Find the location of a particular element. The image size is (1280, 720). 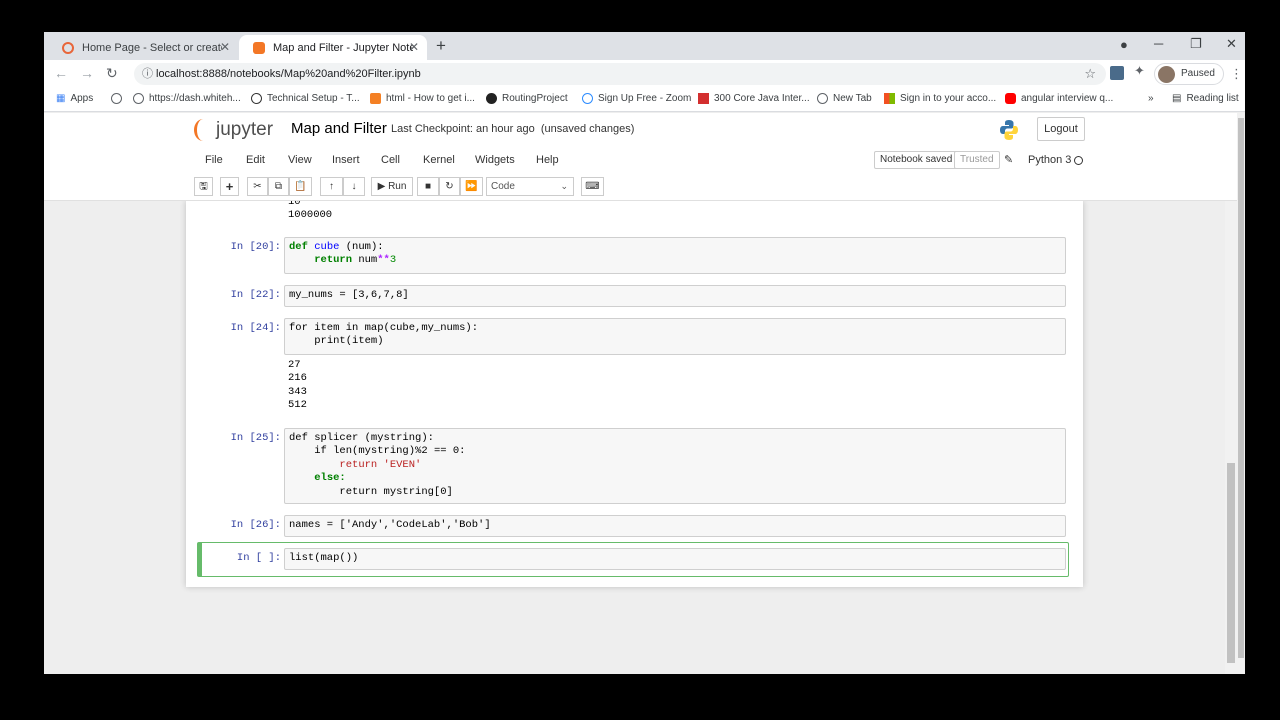

code-token: def is located at coordinates (298, 247).